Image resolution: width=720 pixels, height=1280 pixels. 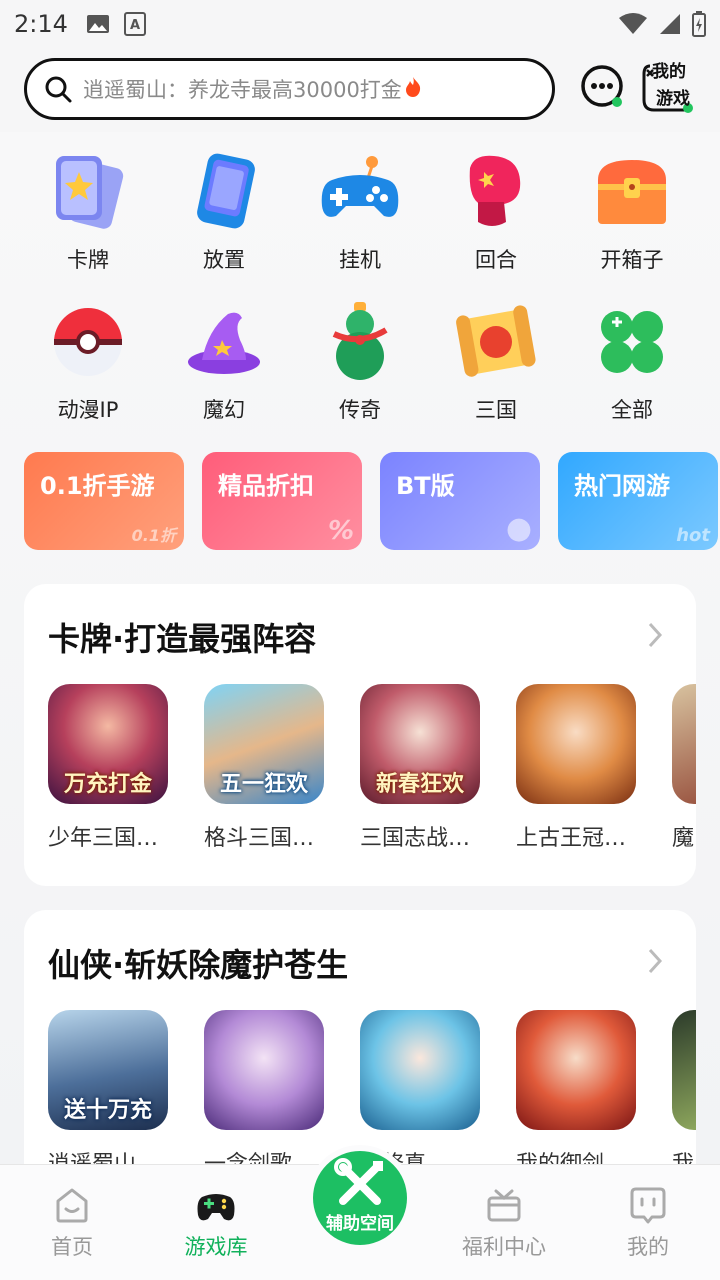 I want to click on pokeball-icon, so click(x=88, y=342).